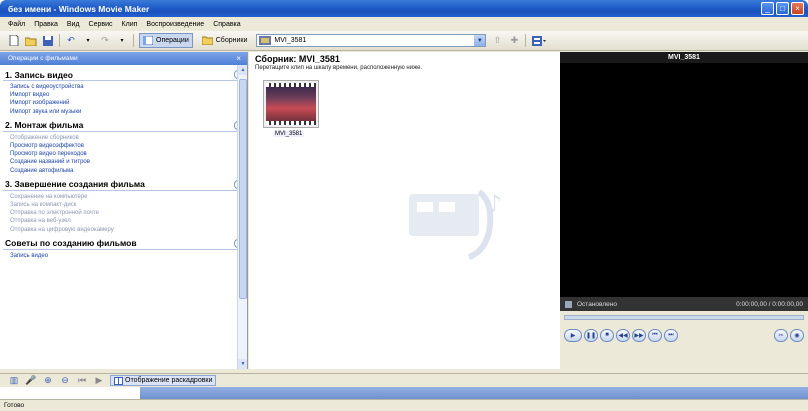 The image size is (808, 411). What do you see at coordinates (797, 8) in the screenshot?
I see `close-button: ×` at bounding box center [797, 8].